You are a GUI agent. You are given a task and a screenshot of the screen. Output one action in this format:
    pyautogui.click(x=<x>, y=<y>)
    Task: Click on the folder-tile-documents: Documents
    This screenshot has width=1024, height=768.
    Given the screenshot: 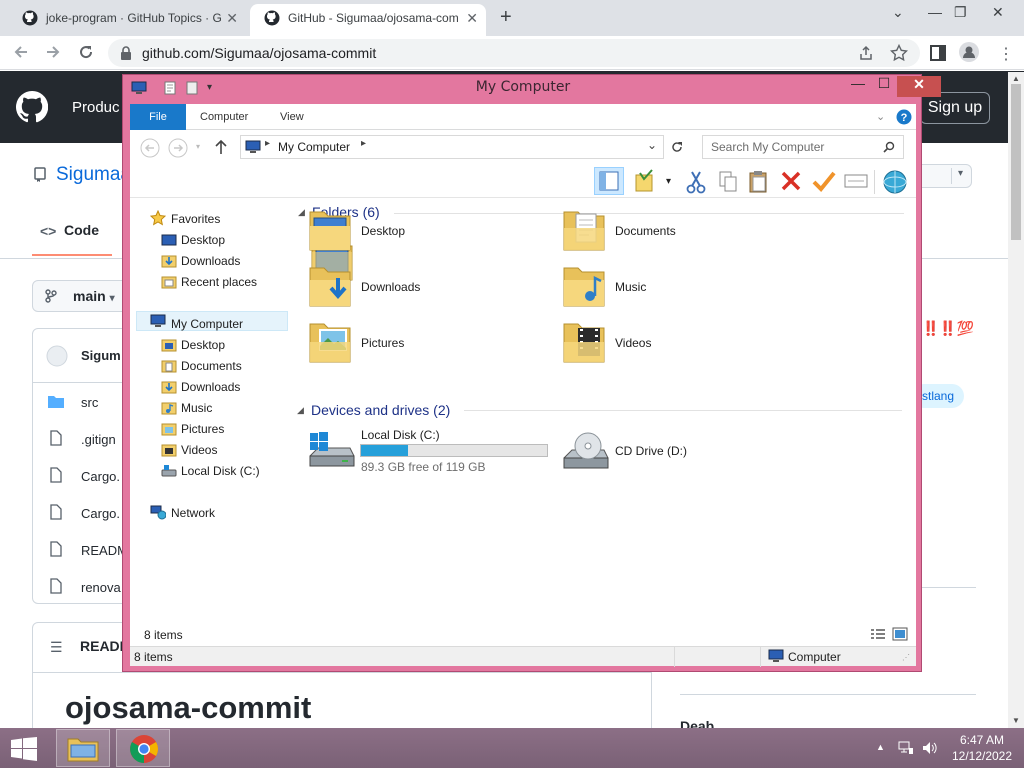 What is the action you would take?
    pyautogui.click(x=682, y=229)
    